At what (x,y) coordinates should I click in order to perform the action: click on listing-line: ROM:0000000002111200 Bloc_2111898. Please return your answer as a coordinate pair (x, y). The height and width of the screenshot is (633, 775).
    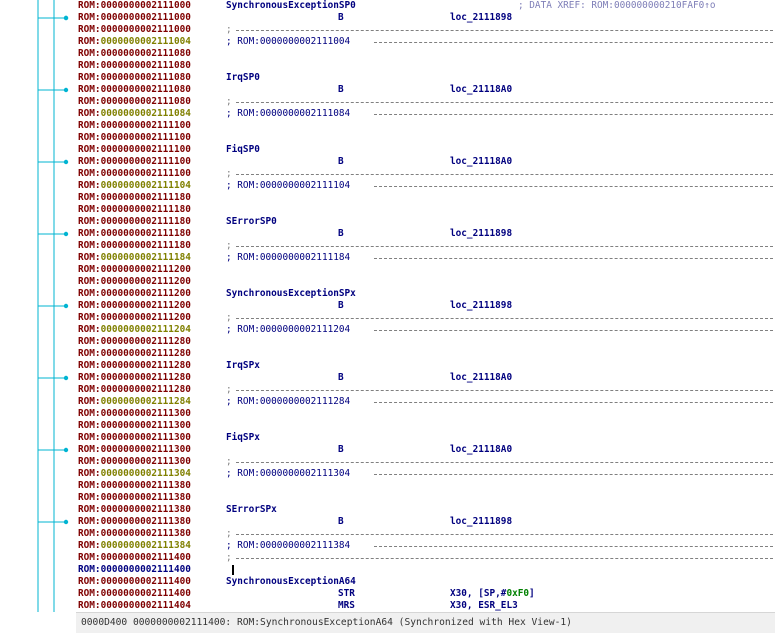
    Looking at the image, I should click on (426, 306).